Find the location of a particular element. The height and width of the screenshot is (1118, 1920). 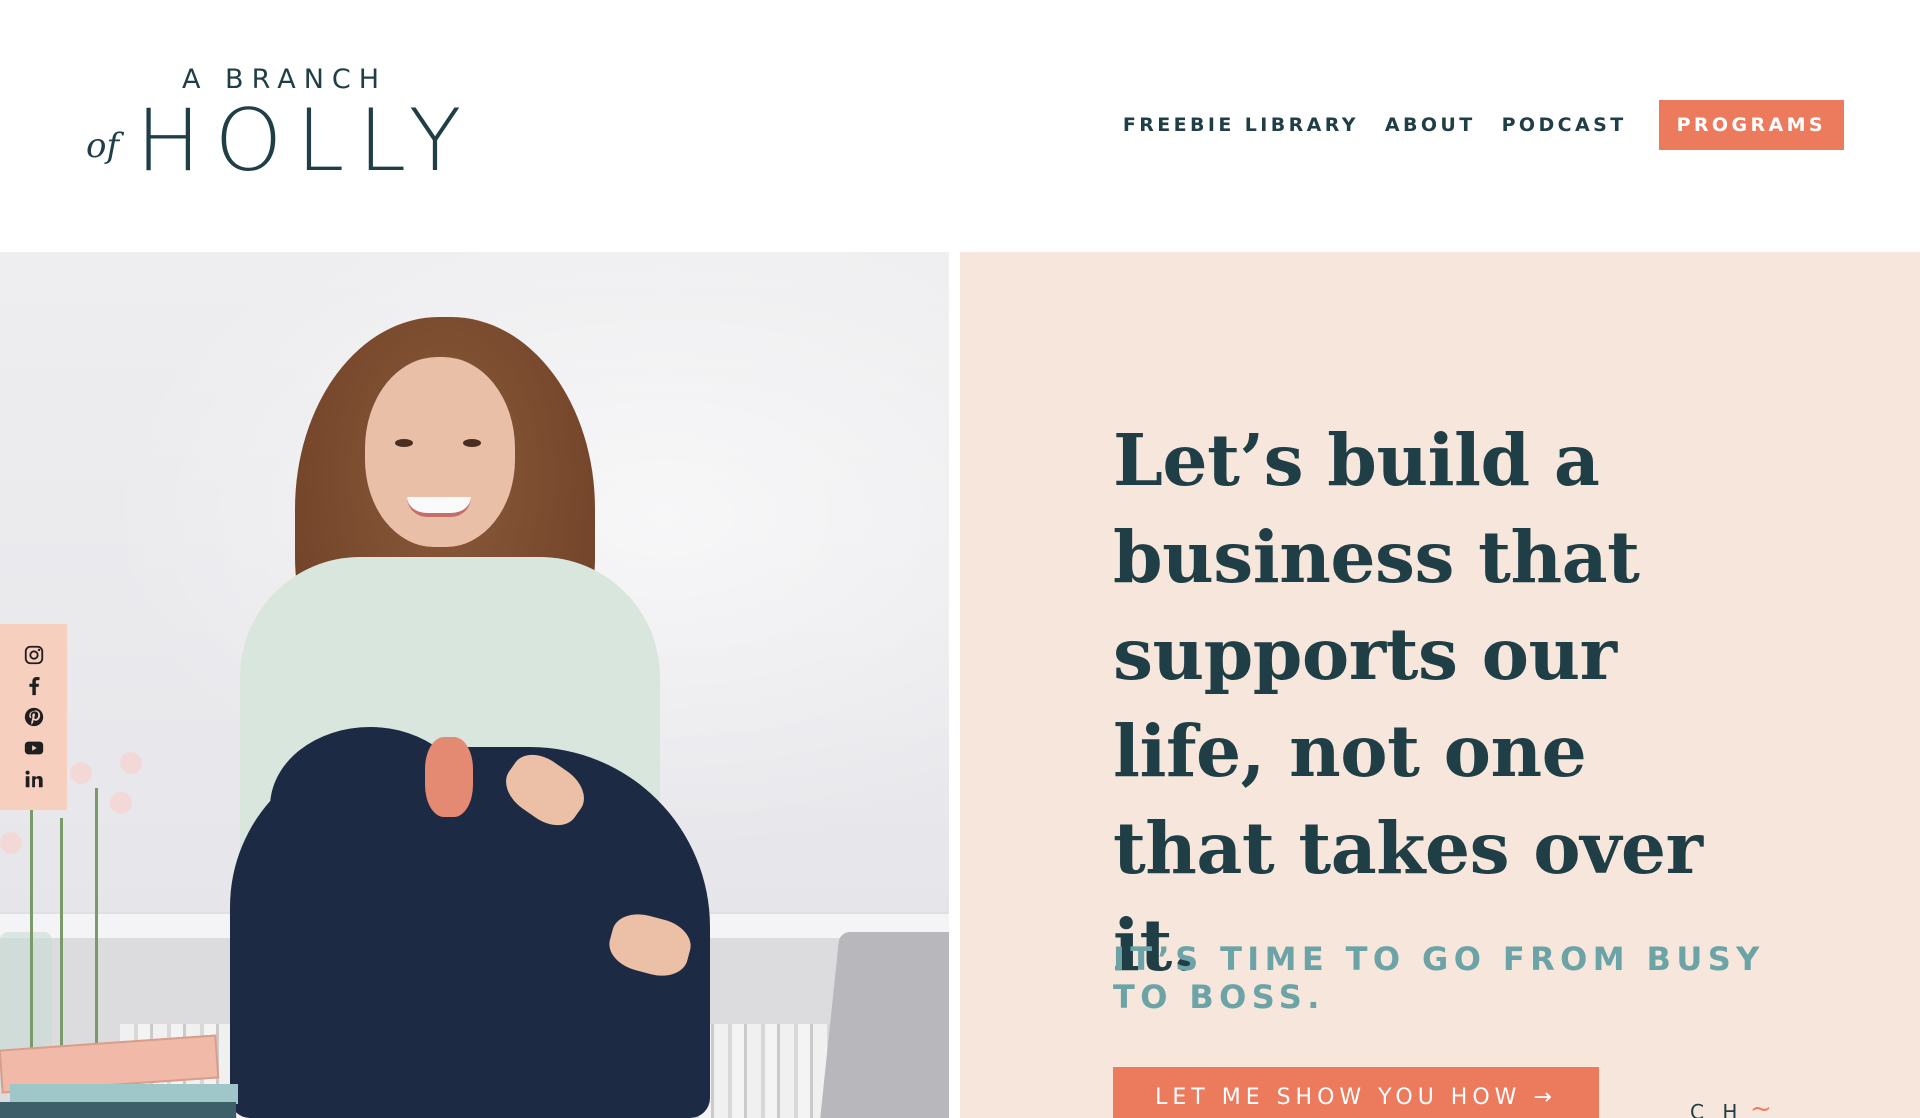

nav-programs-button: PROGRAMS is located at coordinates (1751, 125).